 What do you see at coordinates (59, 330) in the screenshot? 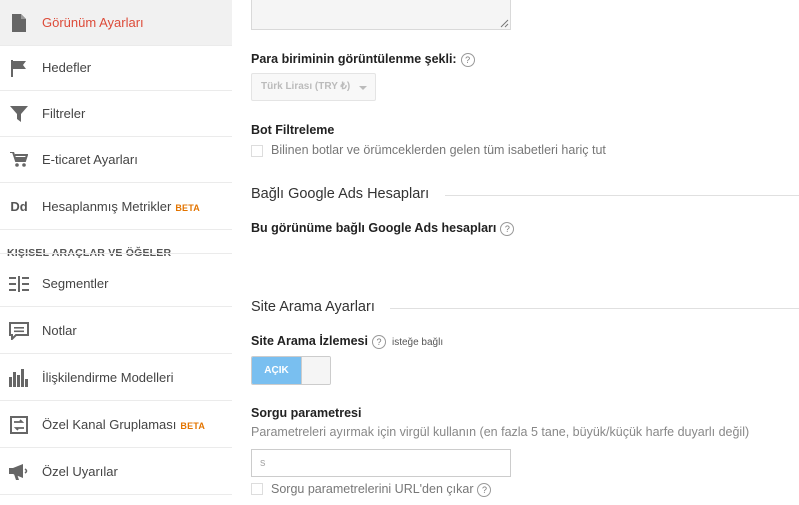
I see `sidebar-item-label: Notlar` at bounding box center [59, 330].